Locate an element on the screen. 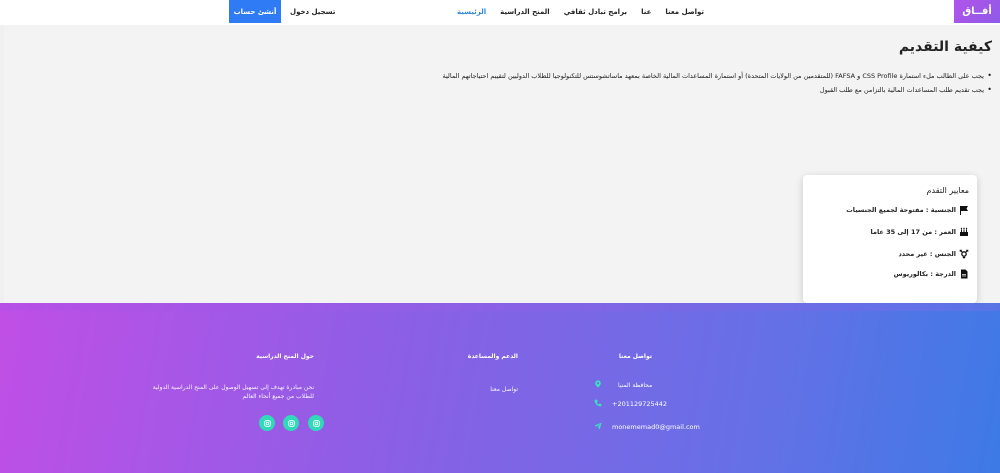  criteria-gender: الجنس : غير محدد is located at coordinates (933, 254).